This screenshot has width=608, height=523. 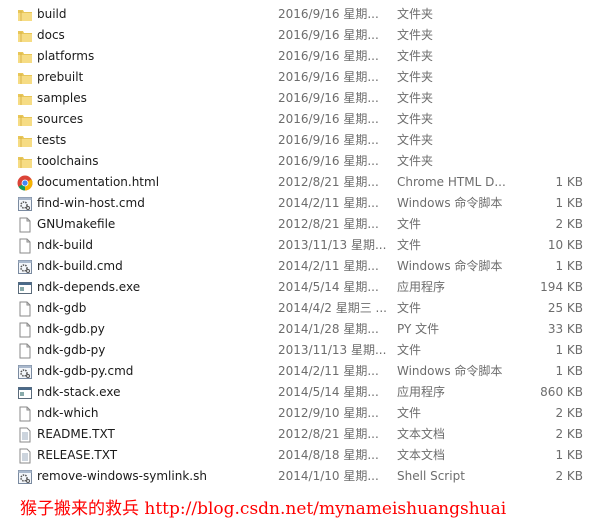 What do you see at coordinates (68, 161) in the screenshot?
I see `file-name: toolchains` at bounding box center [68, 161].